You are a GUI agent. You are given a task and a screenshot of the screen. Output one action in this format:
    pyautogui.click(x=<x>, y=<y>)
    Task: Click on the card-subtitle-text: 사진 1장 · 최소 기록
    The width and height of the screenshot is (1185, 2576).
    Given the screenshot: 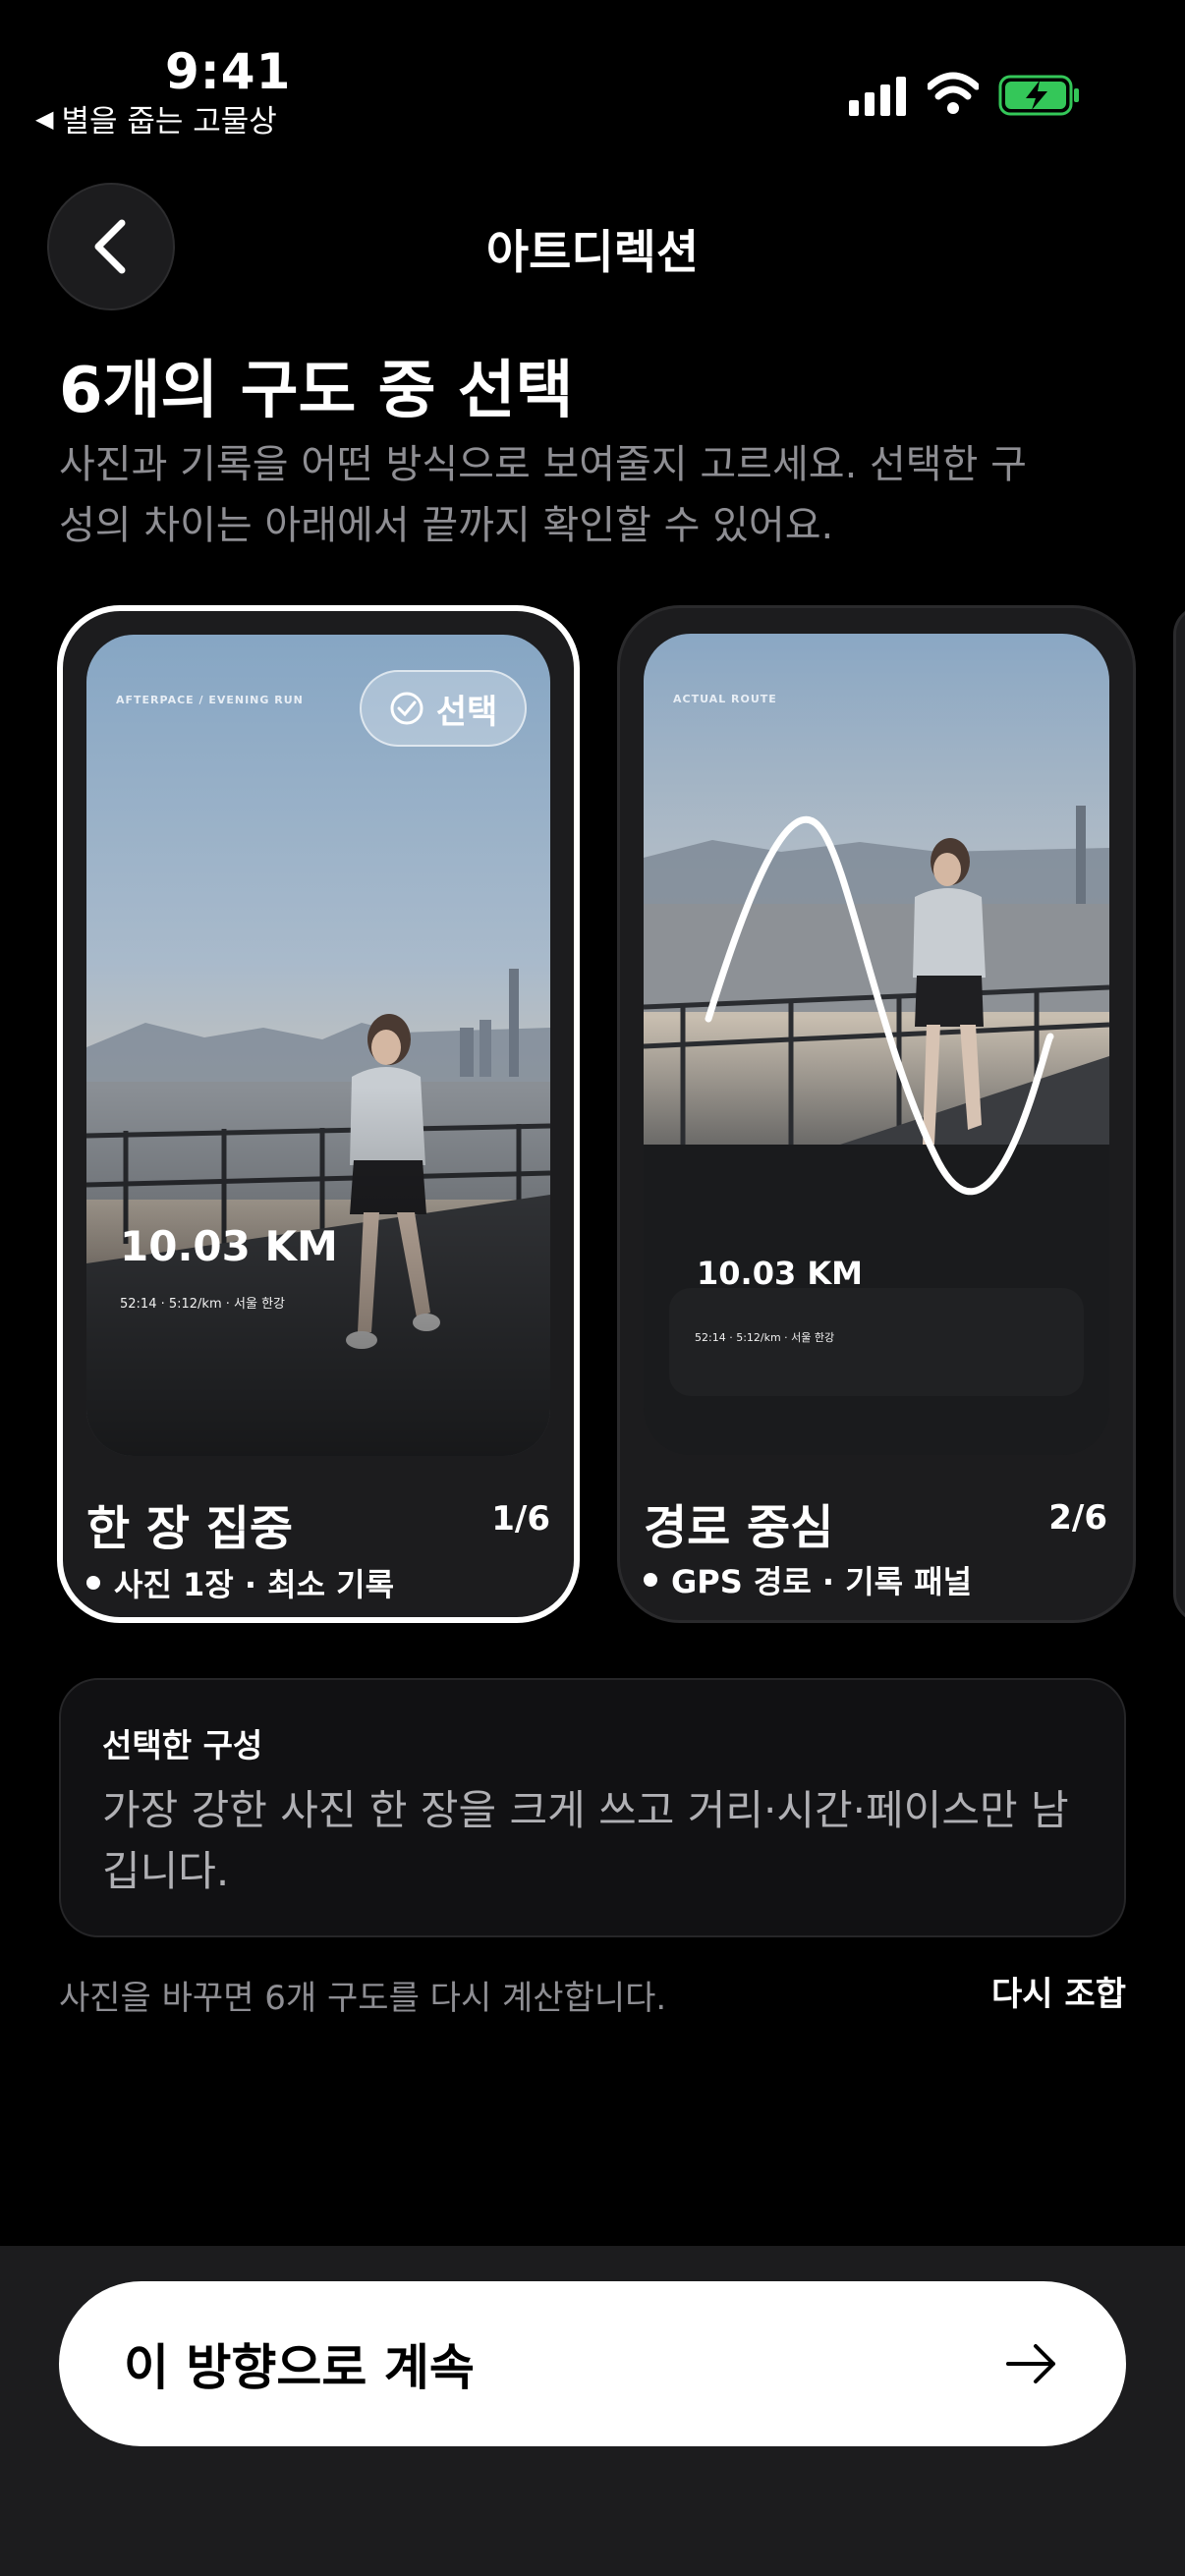 What is the action you would take?
    pyautogui.click(x=255, y=1584)
    